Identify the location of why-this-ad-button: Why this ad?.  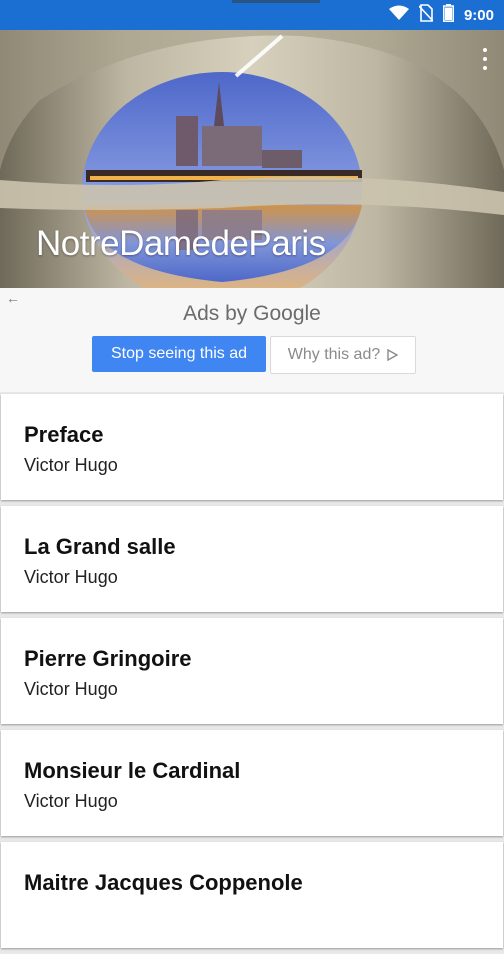
(343, 355).